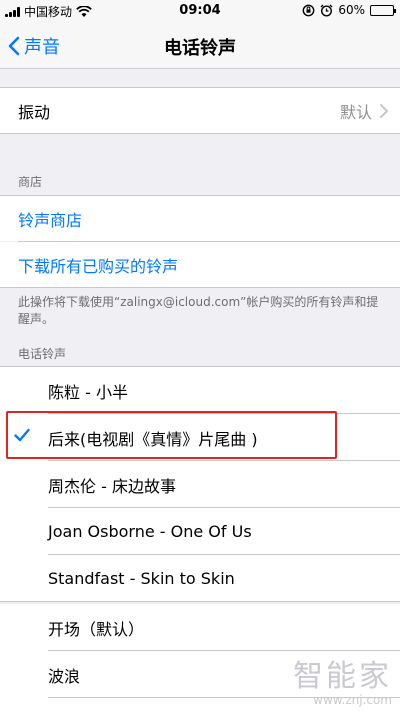 This screenshot has width=400, height=711. Describe the element at coordinates (200, 627) in the screenshot. I see `ringtone-item: 开场（默认）` at that location.